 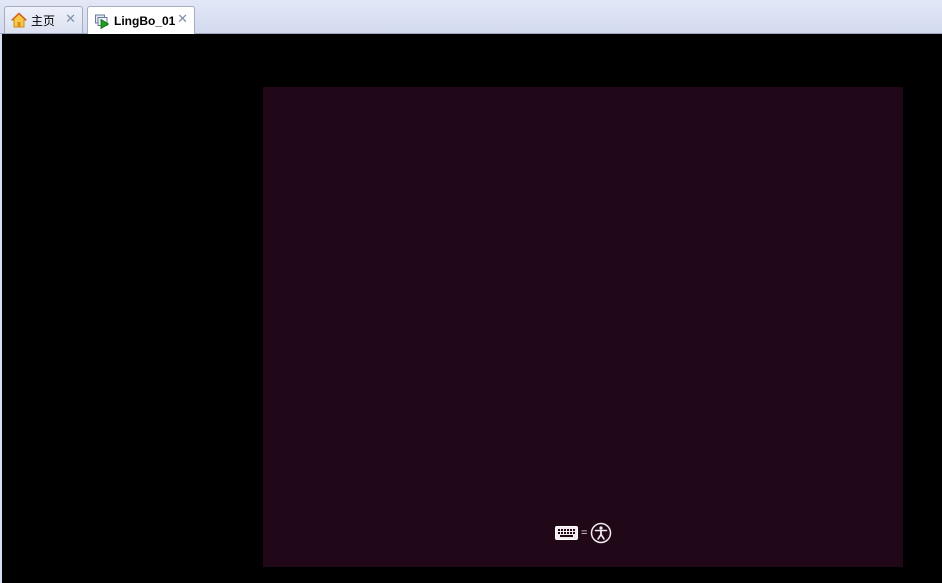 I want to click on keyboard-icon, so click(x=566, y=533).